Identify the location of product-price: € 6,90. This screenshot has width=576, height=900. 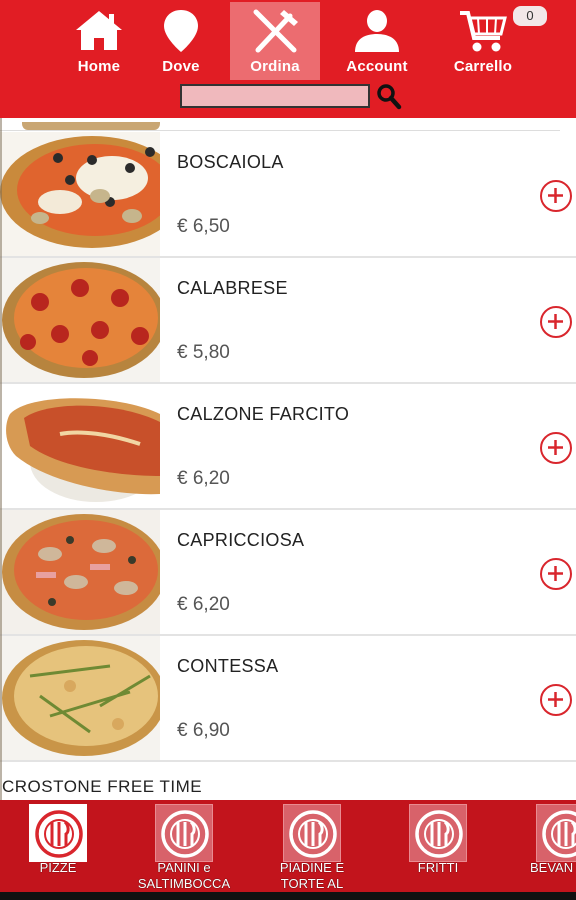
(203, 730).